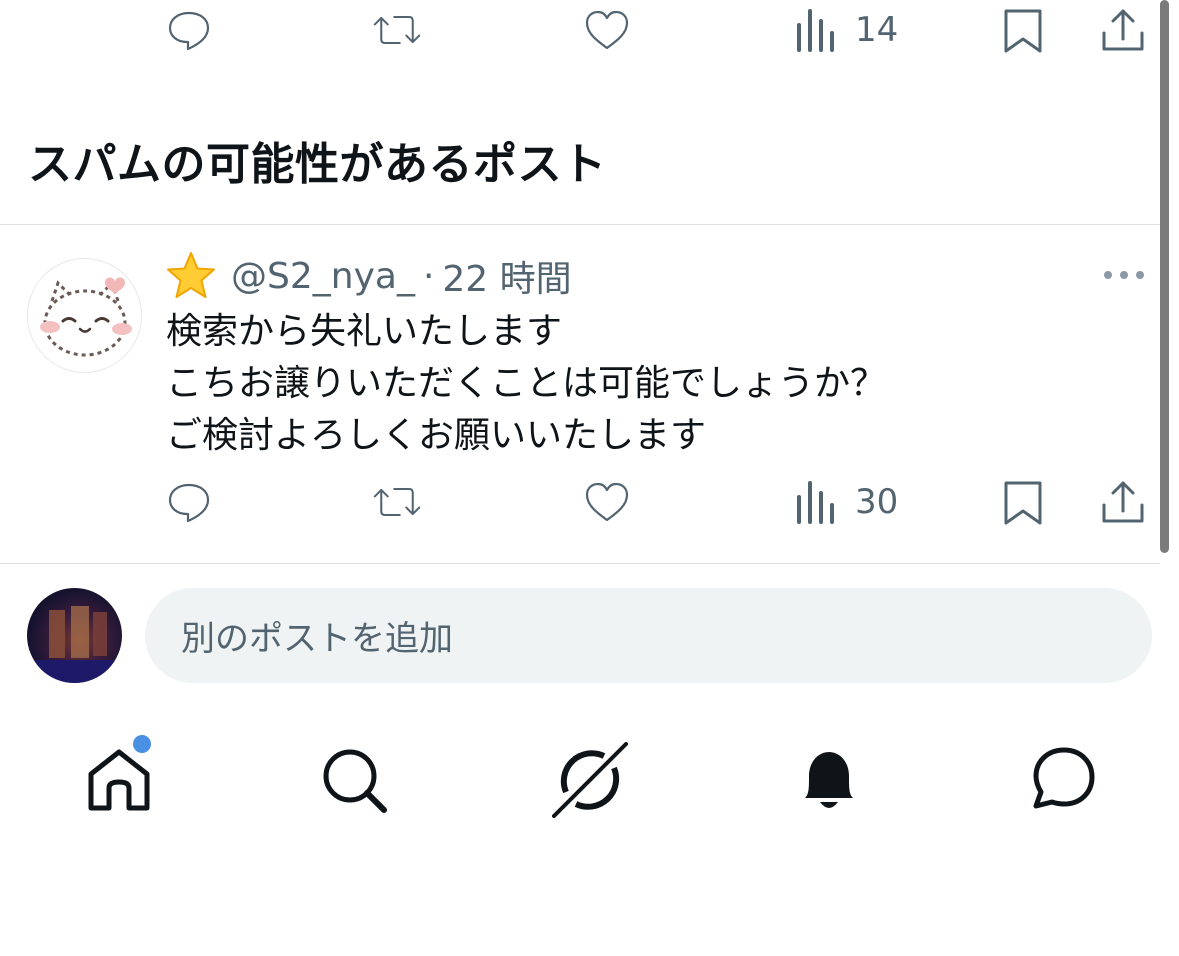  I want to click on tab-notifications, so click(829, 780).